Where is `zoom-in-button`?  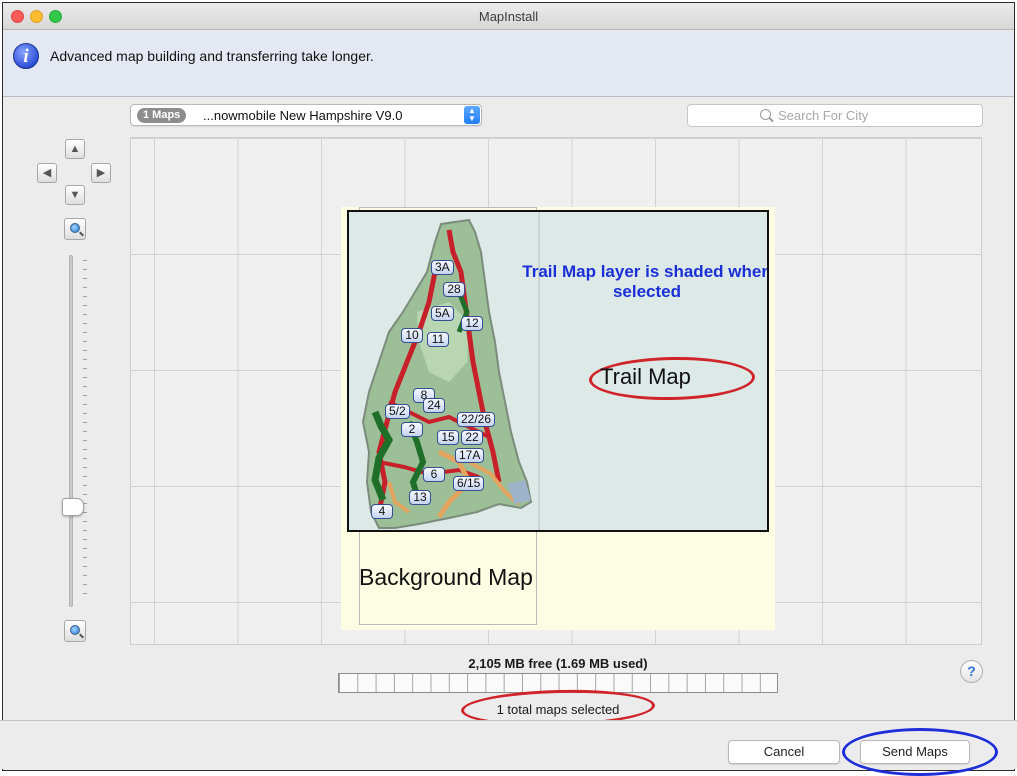 zoom-in-button is located at coordinates (75, 229).